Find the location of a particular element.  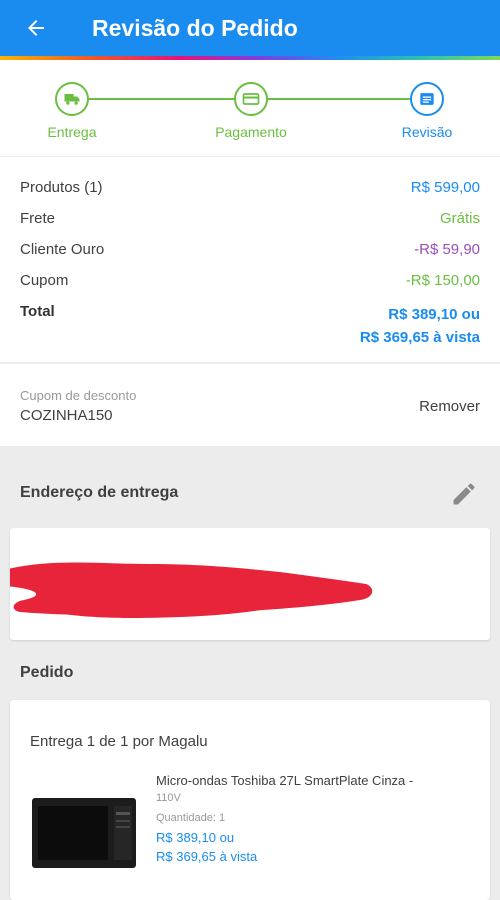

step-label: Revisão is located at coordinates (427, 132).